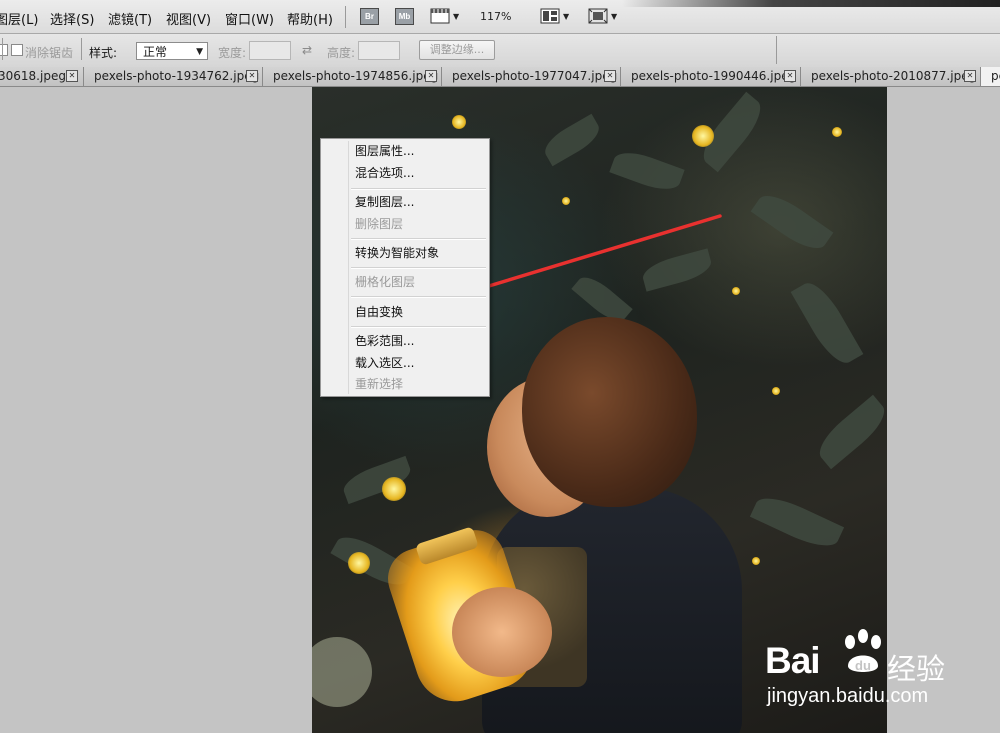  Describe the element at coordinates (341, 53) in the screenshot. I see `height-label: 高度:` at that location.